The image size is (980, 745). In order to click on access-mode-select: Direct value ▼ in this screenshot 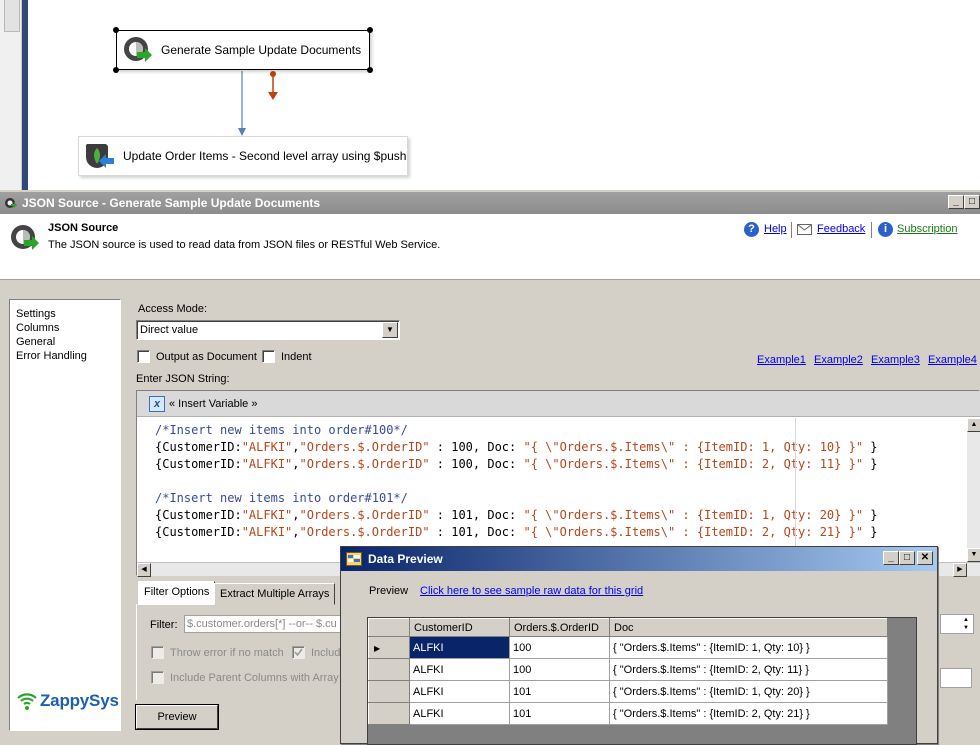, I will do `click(268, 330)`.